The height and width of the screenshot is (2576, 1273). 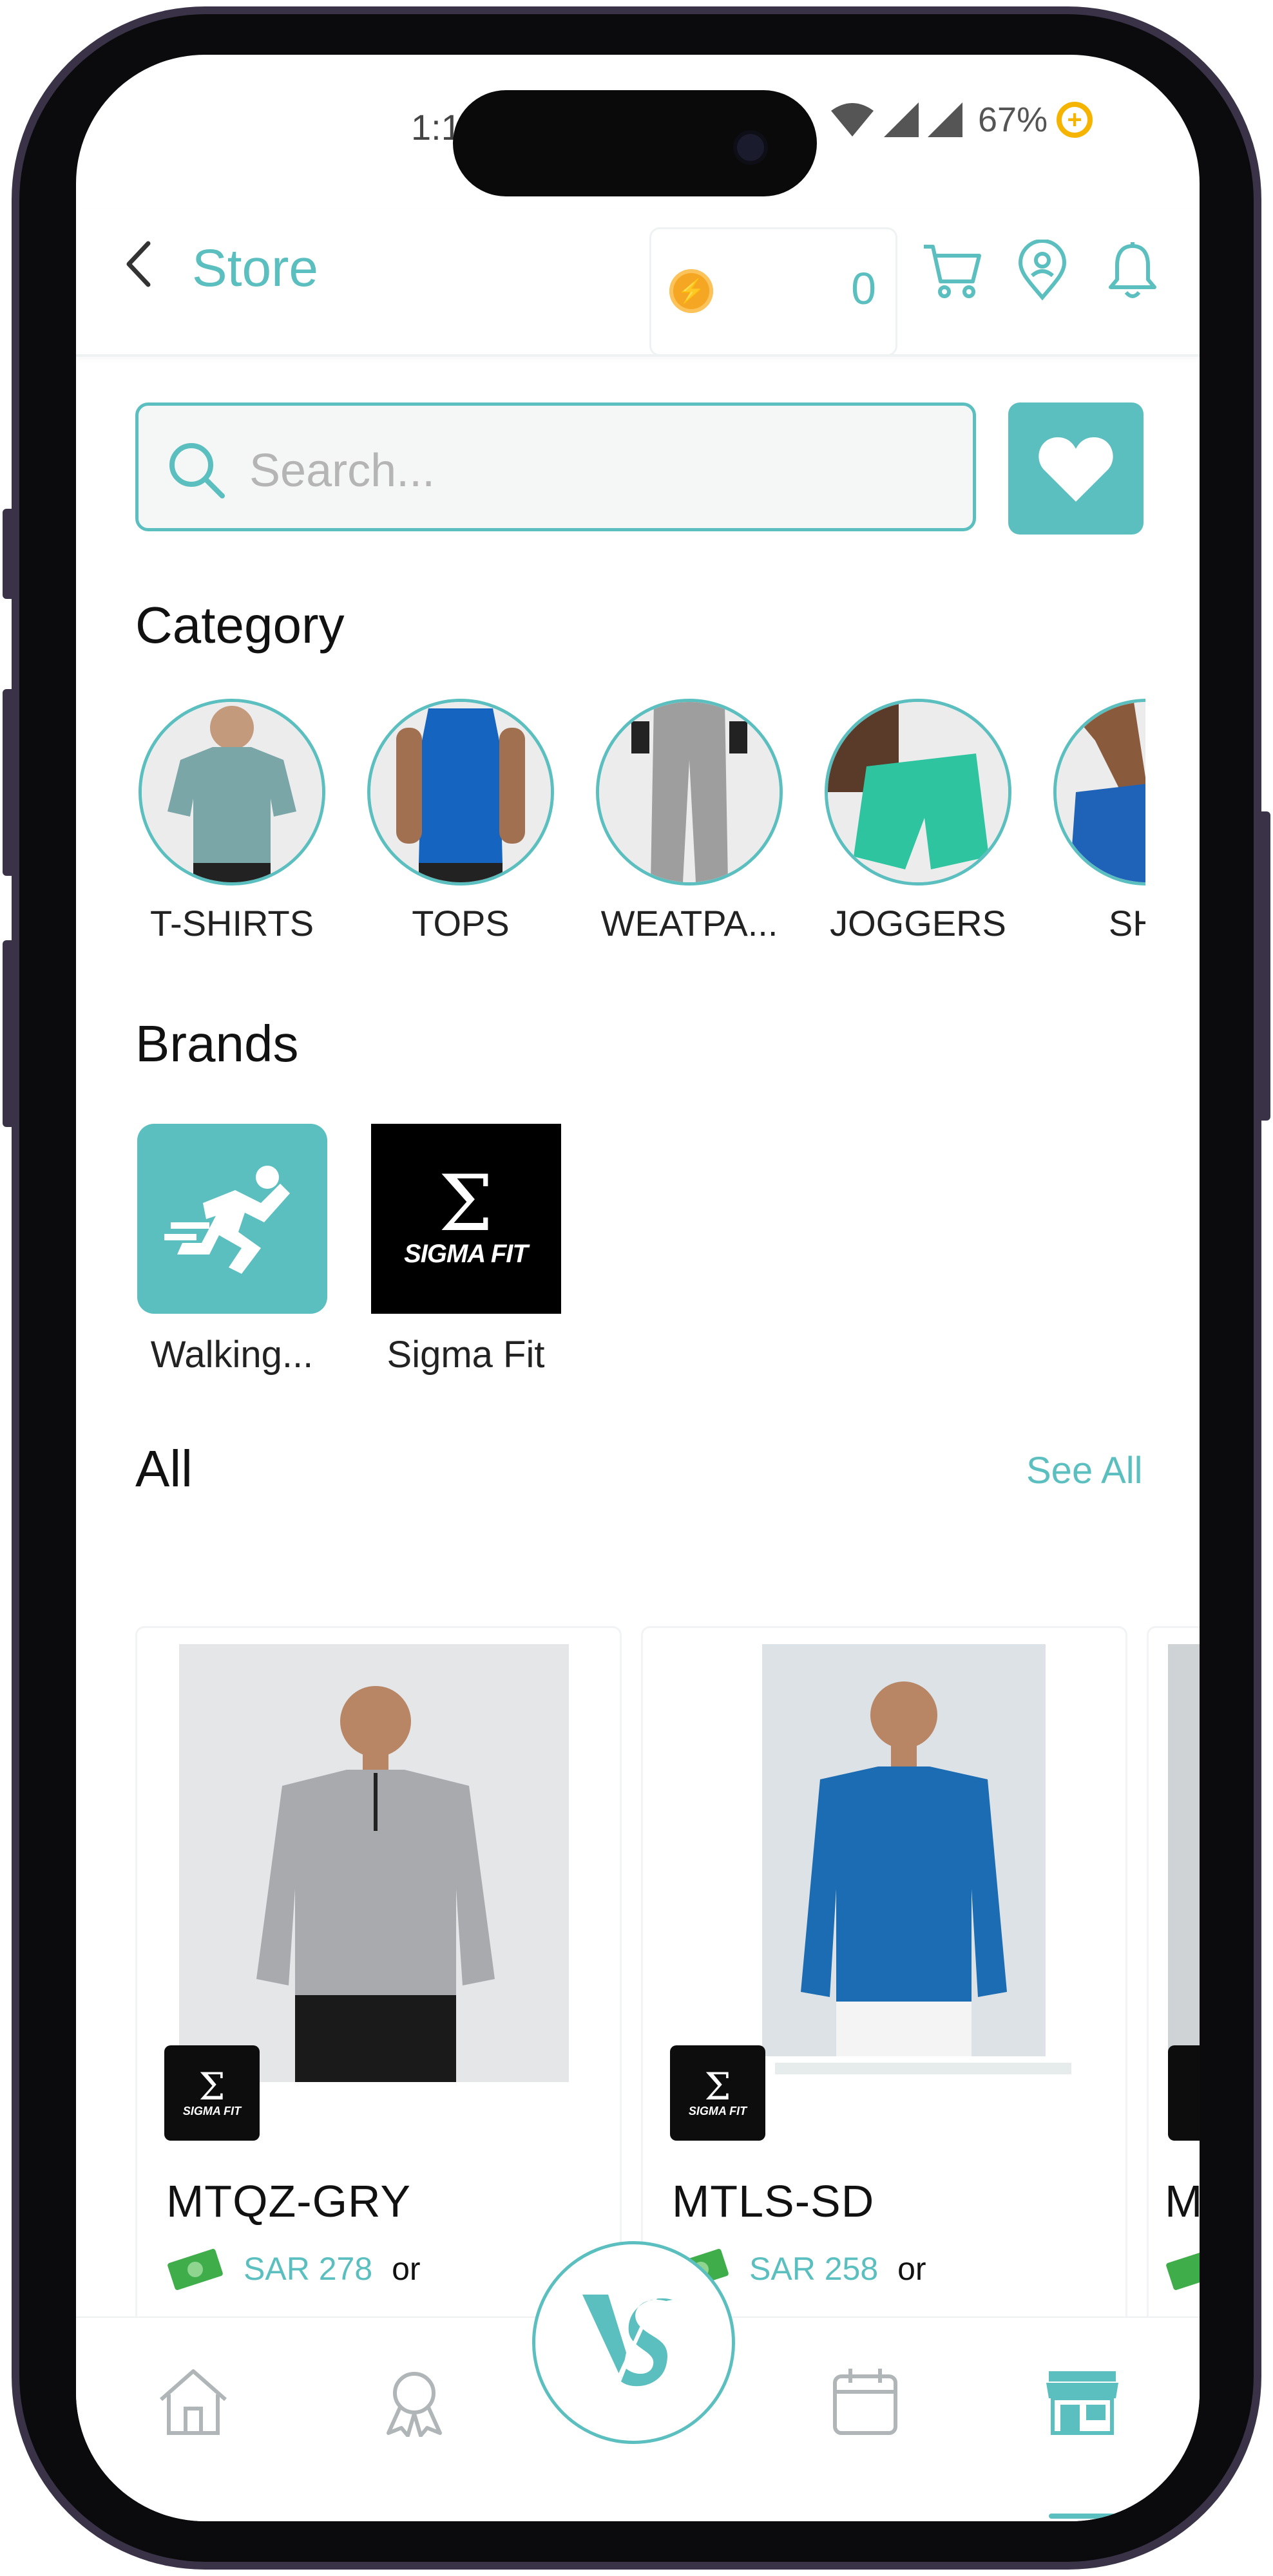 I want to click on brand-logo: Σ SIGMA FIT, so click(x=465, y=1219).